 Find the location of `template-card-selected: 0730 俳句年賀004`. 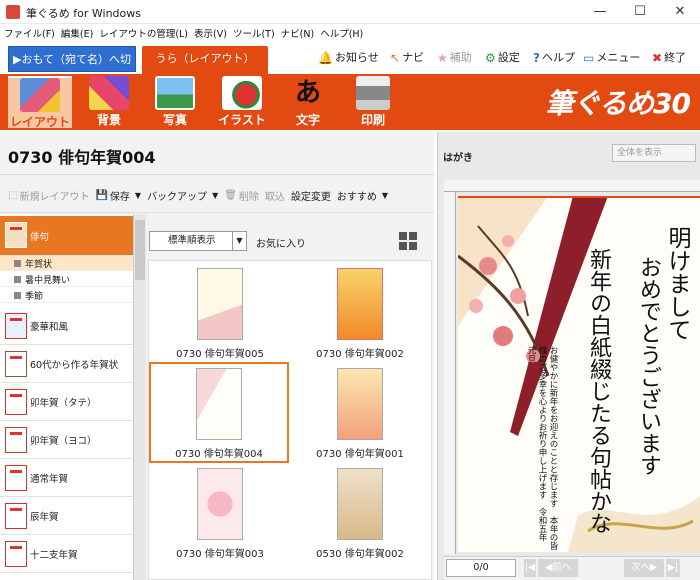

template-card-selected: 0730 俳句年賀004 is located at coordinates (219, 412).